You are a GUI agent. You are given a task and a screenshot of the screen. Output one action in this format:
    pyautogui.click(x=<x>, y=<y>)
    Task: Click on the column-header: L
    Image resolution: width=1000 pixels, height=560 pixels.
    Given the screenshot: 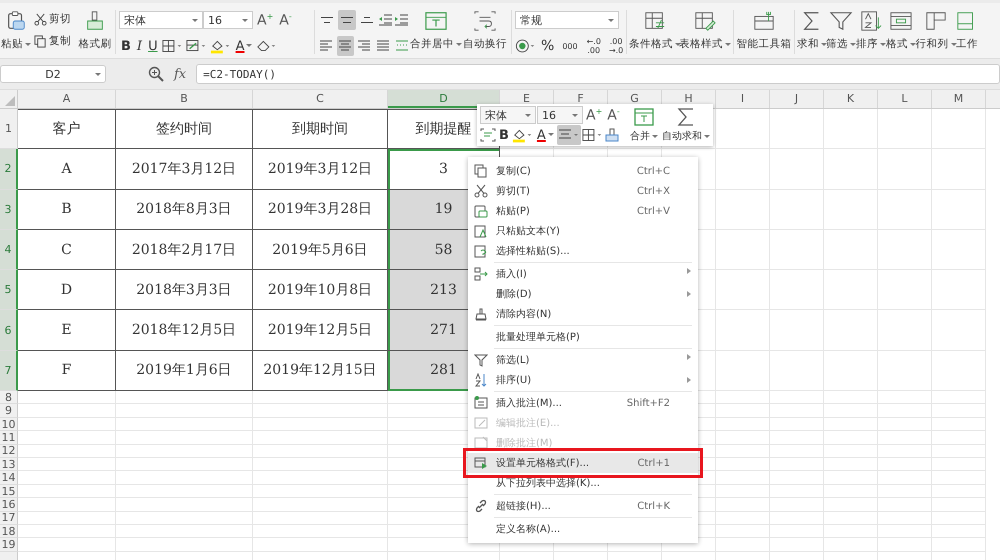 What is the action you would take?
    pyautogui.click(x=905, y=99)
    